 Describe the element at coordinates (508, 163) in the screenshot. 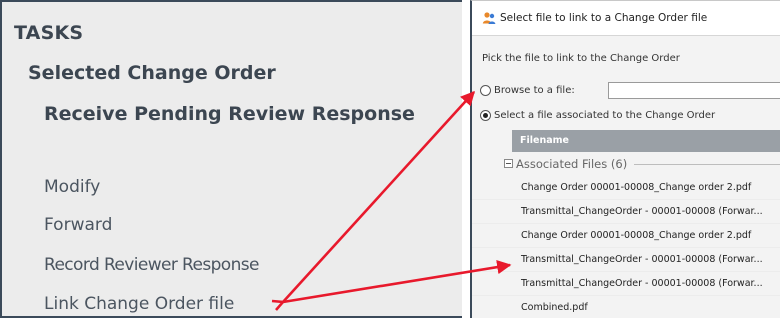

I see `collapse-minus-icon` at that location.